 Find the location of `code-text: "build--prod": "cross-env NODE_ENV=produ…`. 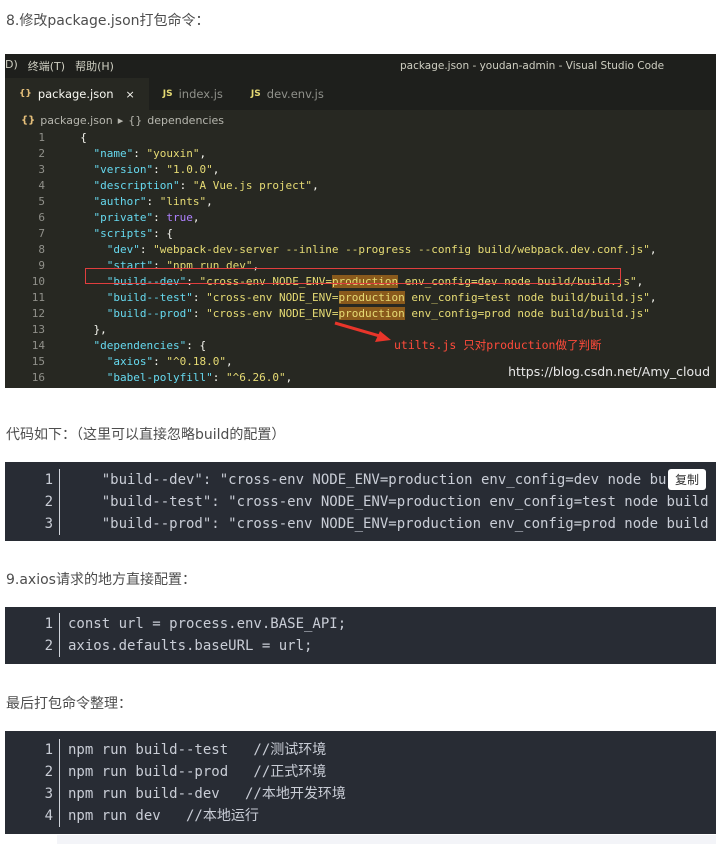

code-text: "build--prod": "cross-env NODE_ENV=produ… is located at coordinates (388, 524).